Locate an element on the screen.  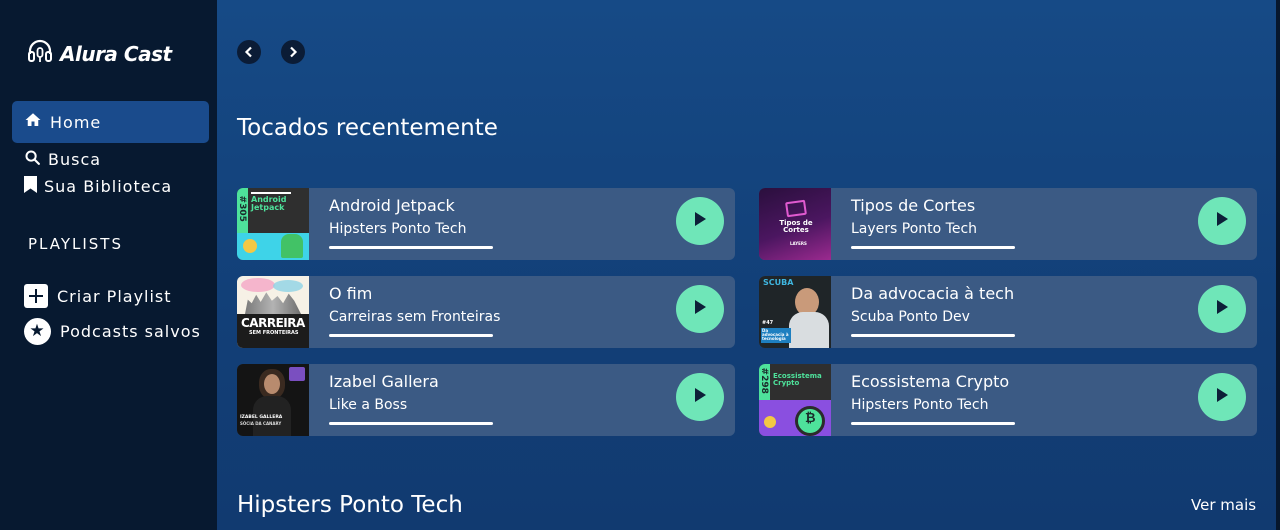
episode-title: Ecossistema Crypto is located at coordinates (930, 381).